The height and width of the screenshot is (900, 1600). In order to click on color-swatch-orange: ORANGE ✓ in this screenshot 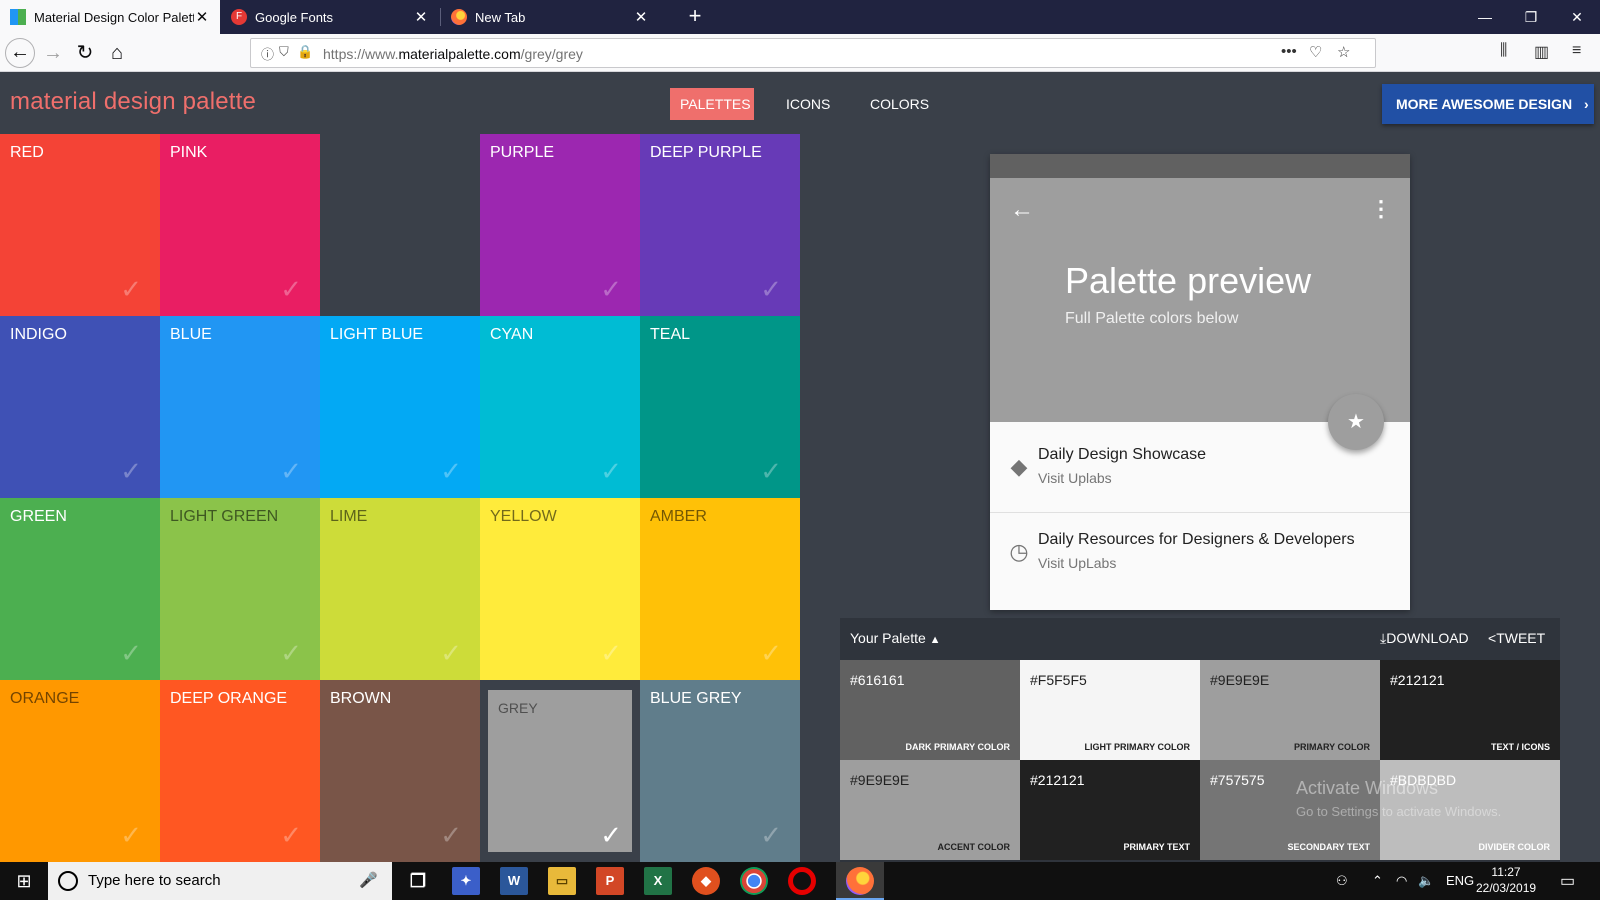, I will do `click(80, 771)`.